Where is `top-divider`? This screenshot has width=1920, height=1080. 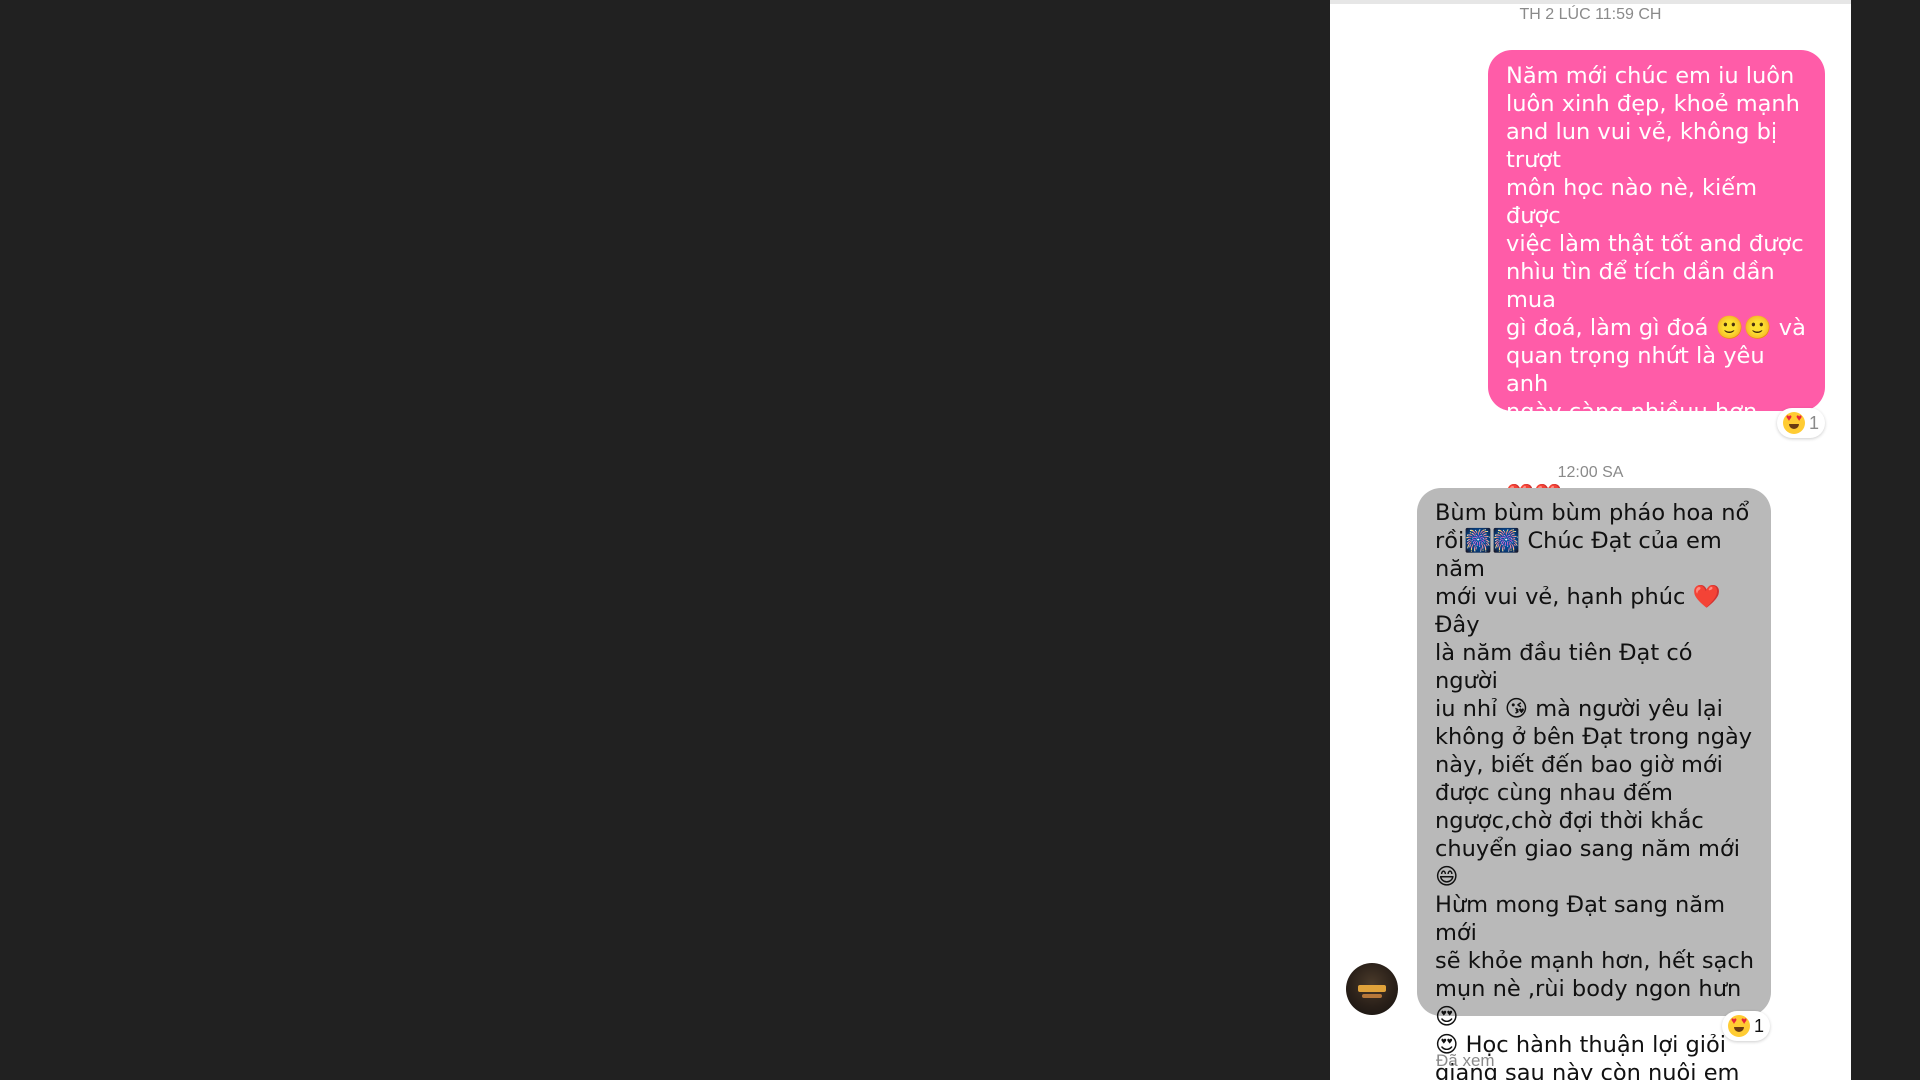 top-divider is located at coordinates (1590, 2).